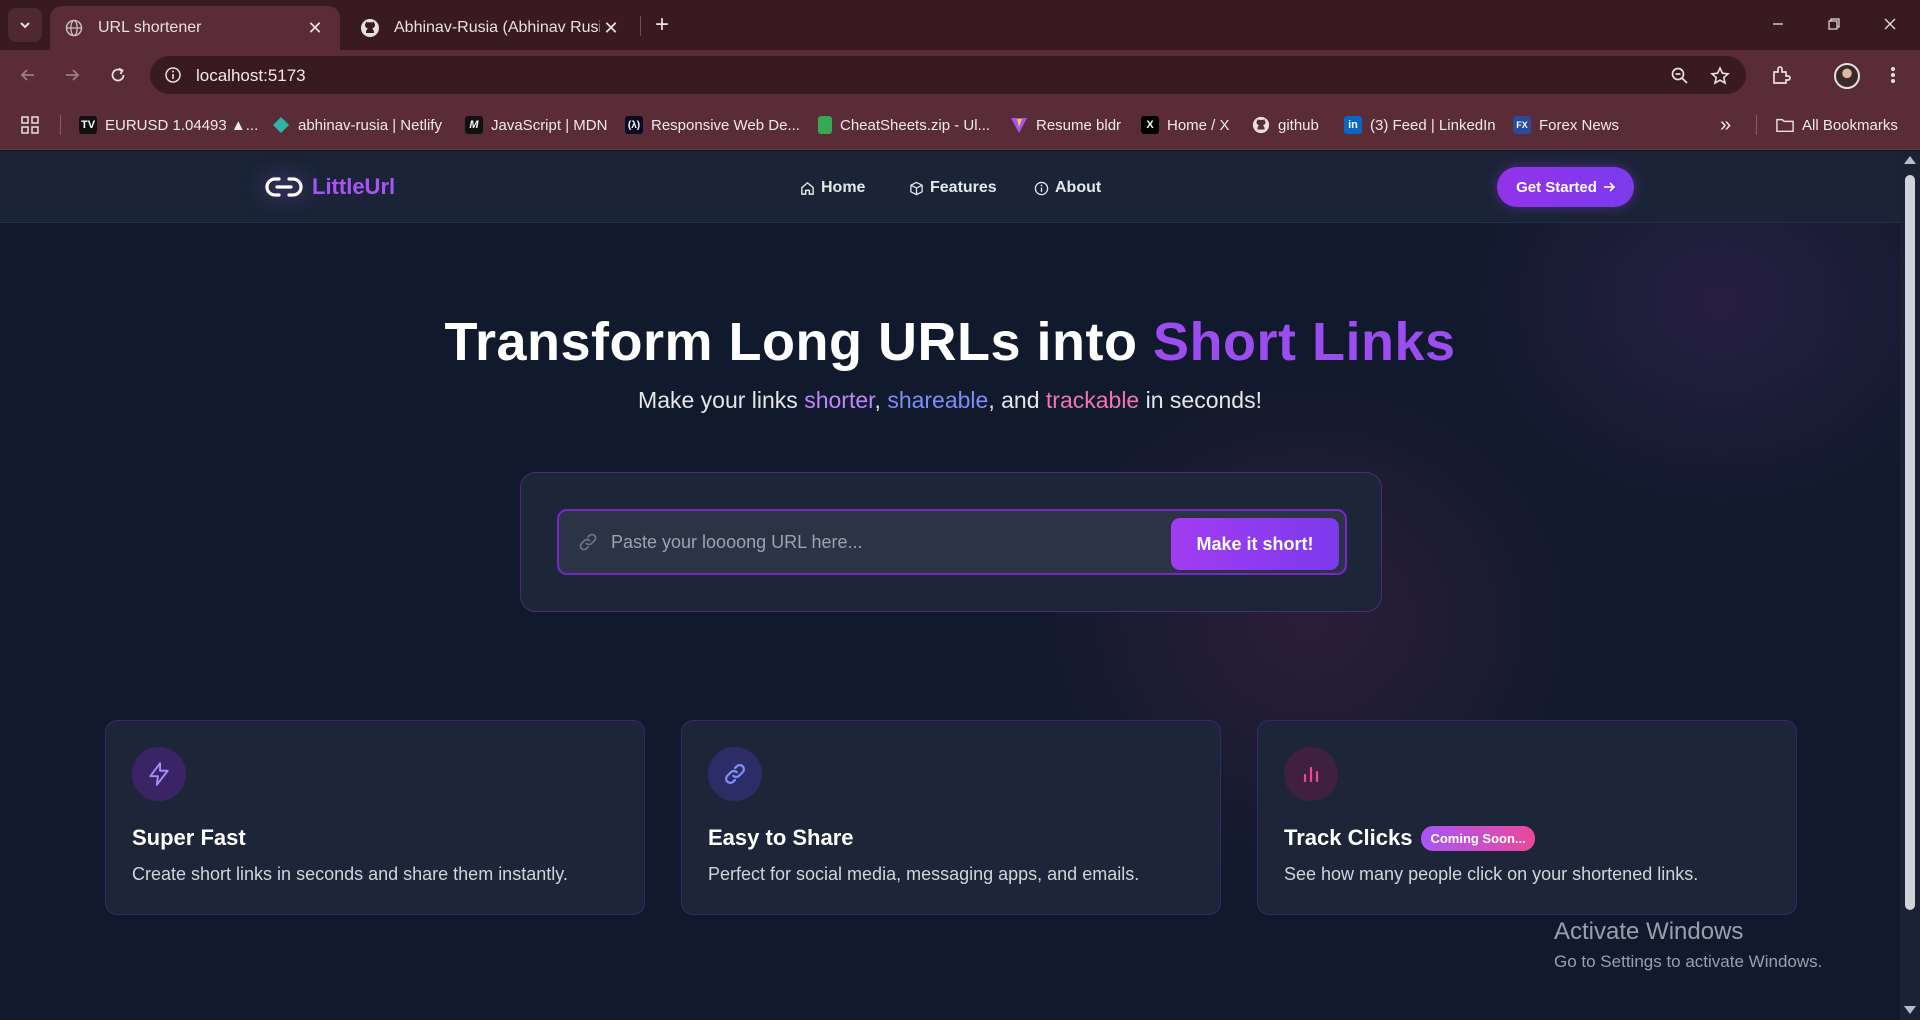 Image resolution: width=1920 pixels, height=1020 pixels. Describe the element at coordinates (825, 125) in the screenshot. I see `cheatsheets-icon` at that location.